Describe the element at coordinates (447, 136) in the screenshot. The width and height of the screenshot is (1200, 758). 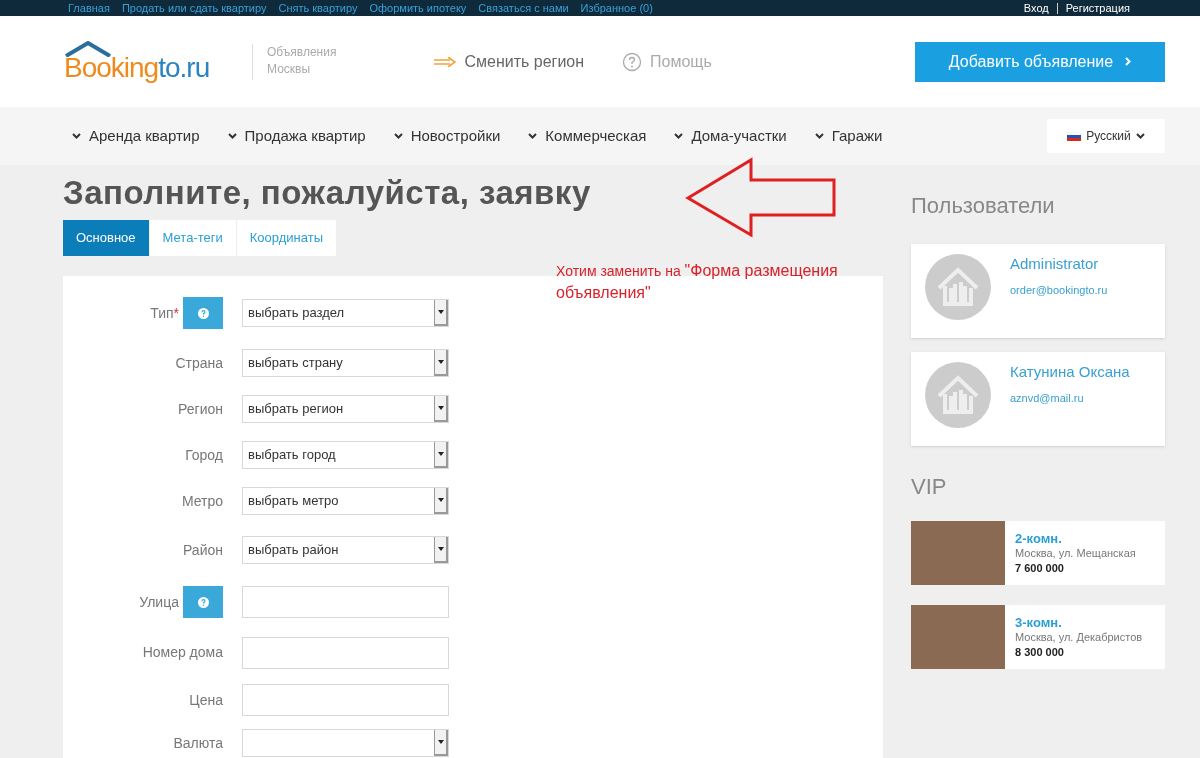
I see `nav-menu-item: Новостройки` at that location.